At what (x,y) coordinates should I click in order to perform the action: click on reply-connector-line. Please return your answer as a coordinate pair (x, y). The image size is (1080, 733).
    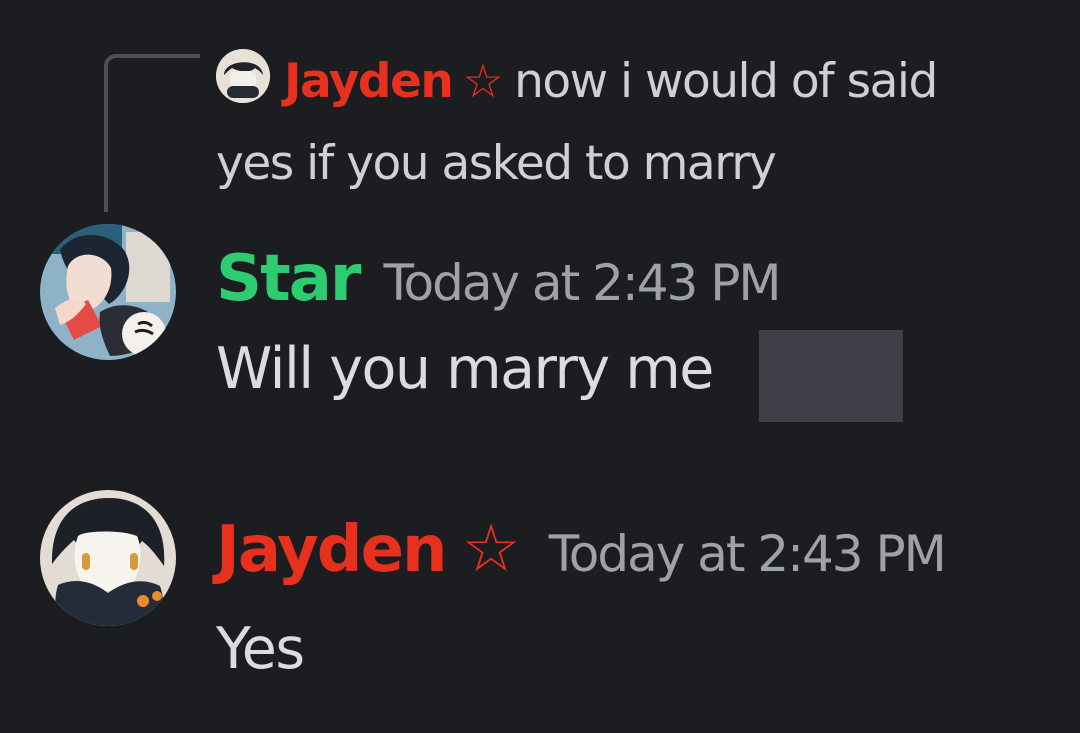
    Looking at the image, I should click on (152, 133).